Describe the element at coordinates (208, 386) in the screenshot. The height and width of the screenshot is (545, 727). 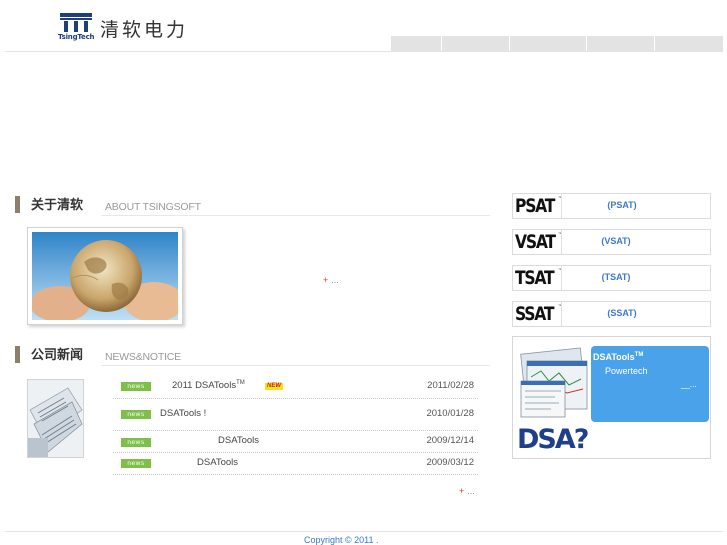
I see `news-title: 2011 DSAToolsTM` at that location.